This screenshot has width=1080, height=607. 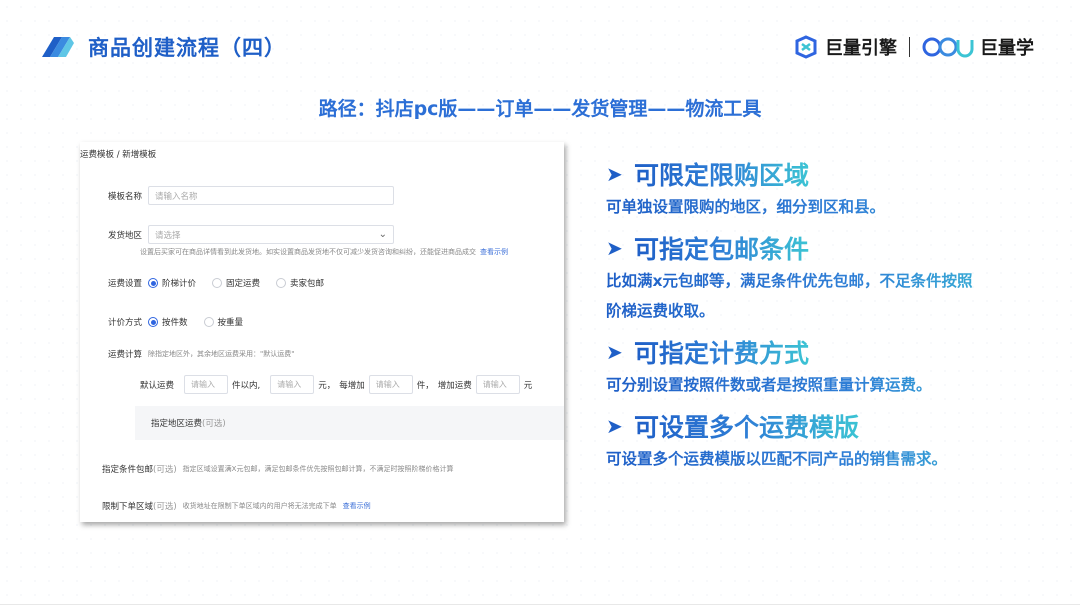 I want to click on breadcrumb: 运费模板 / 新增模板, so click(x=118, y=155).